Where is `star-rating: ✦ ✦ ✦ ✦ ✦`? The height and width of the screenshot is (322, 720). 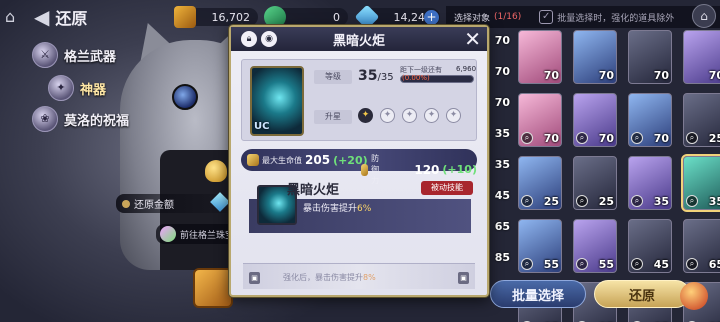 star-rating: ✦ ✦ ✦ ✦ ✦ is located at coordinates (409, 115).